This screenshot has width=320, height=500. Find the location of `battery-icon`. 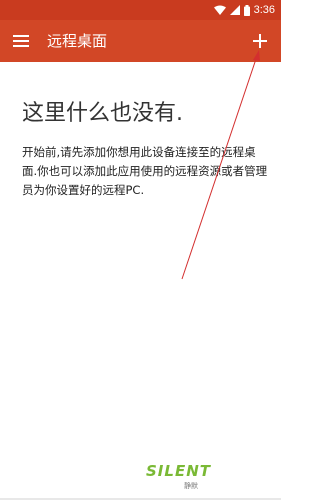

battery-icon is located at coordinates (246, 10).